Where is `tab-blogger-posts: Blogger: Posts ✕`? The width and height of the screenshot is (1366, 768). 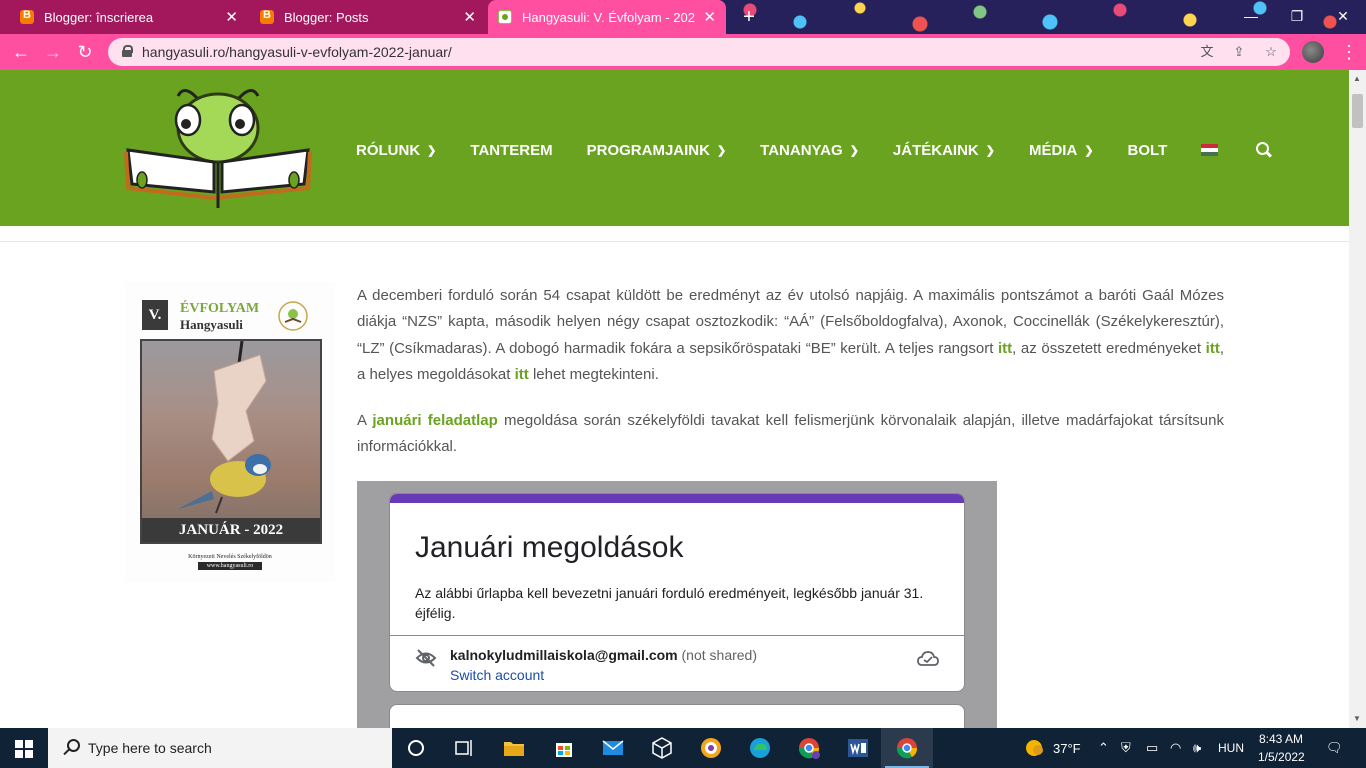 tab-blogger-posts: Blogger: Posts ✕ is located at coordinates (368, 17).